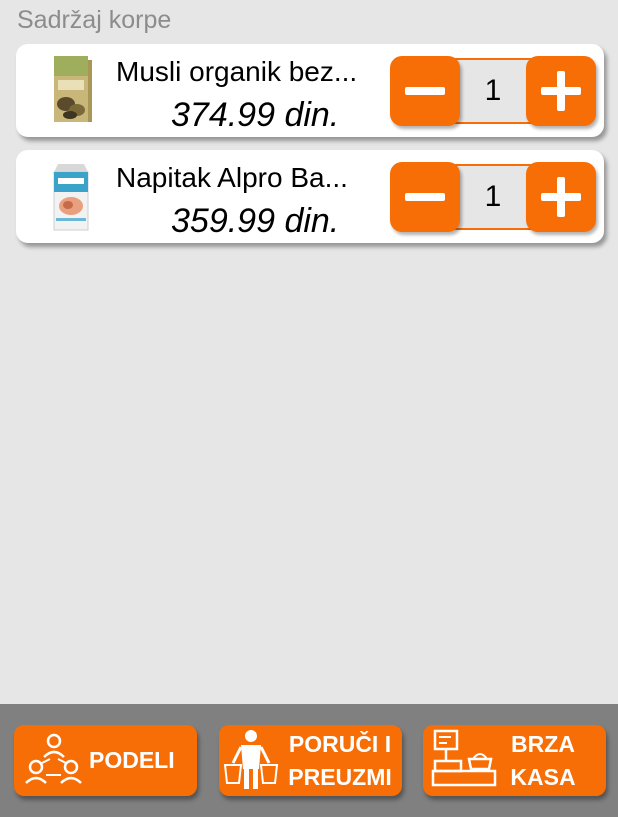 The height and width of the screenshot is (817, 618). Describe the element at coordinates (543, 744) in the screenshot. I see `fast-checkout-line1: BRZA` at that location.